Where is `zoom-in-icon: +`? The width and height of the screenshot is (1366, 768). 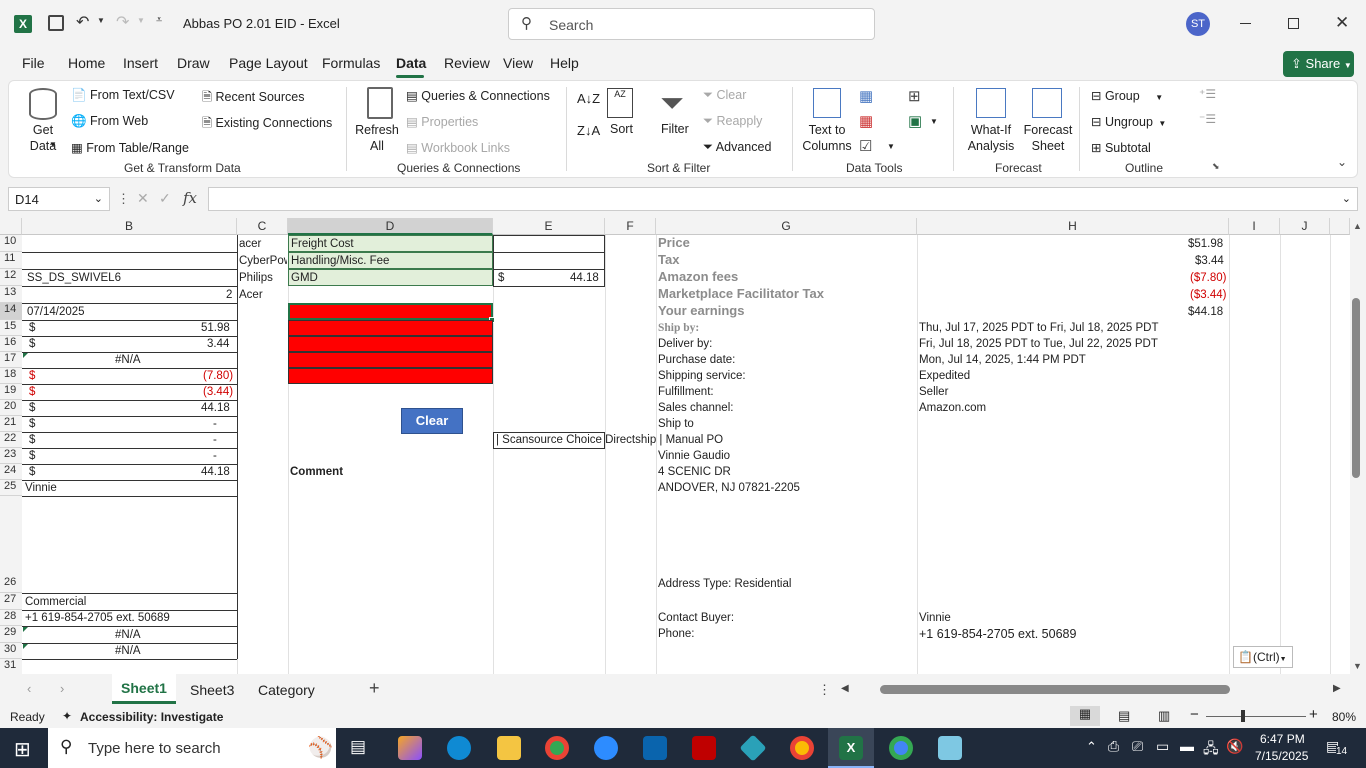
zoom-in-icon: + is located at coordinates (1313, 714).